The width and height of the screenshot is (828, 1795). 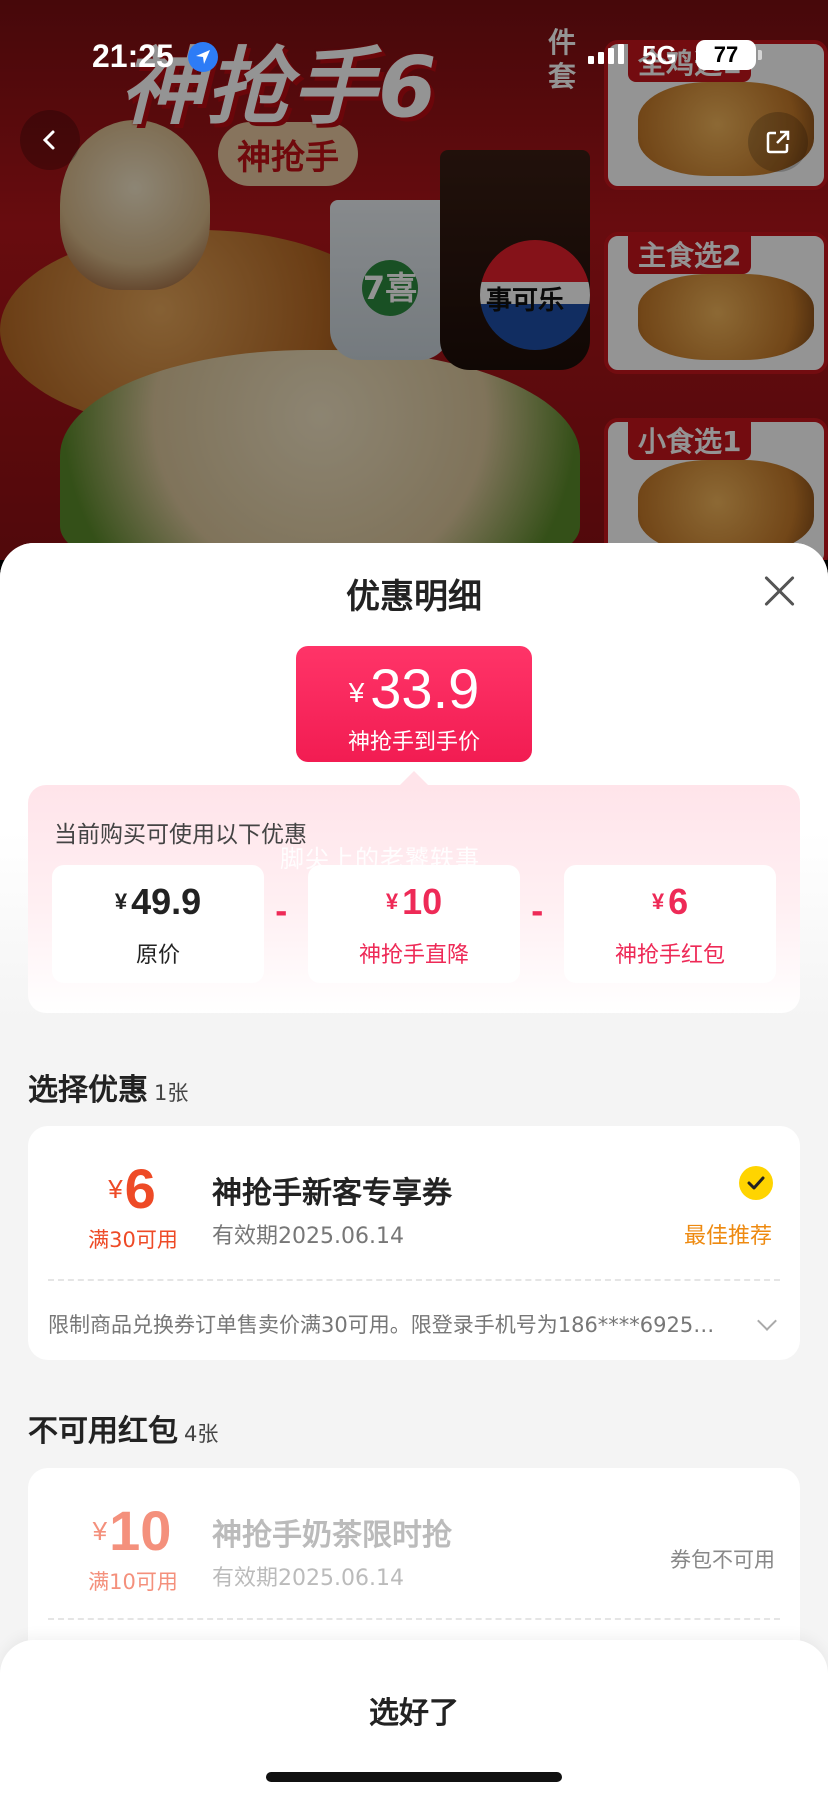 What do you see at coordinates (414, 597) in the screenshot?
I see `sheet-title: 优惠明细` at bounding box center [414, 597].